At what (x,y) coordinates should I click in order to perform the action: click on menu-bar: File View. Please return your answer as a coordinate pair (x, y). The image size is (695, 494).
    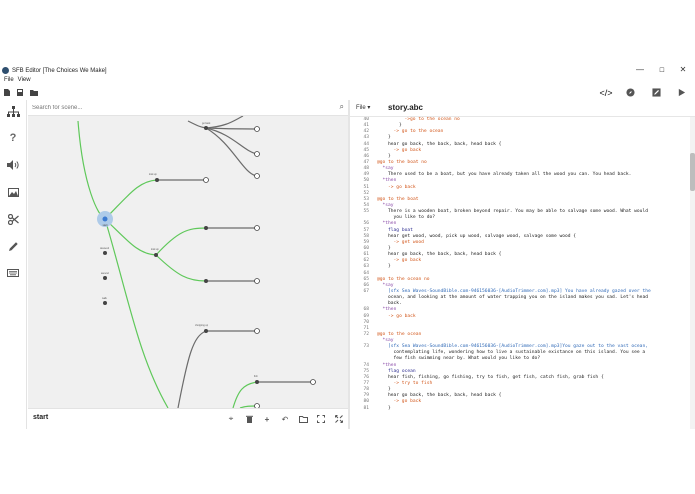
    Looking at the image, I should click on (15, 81).